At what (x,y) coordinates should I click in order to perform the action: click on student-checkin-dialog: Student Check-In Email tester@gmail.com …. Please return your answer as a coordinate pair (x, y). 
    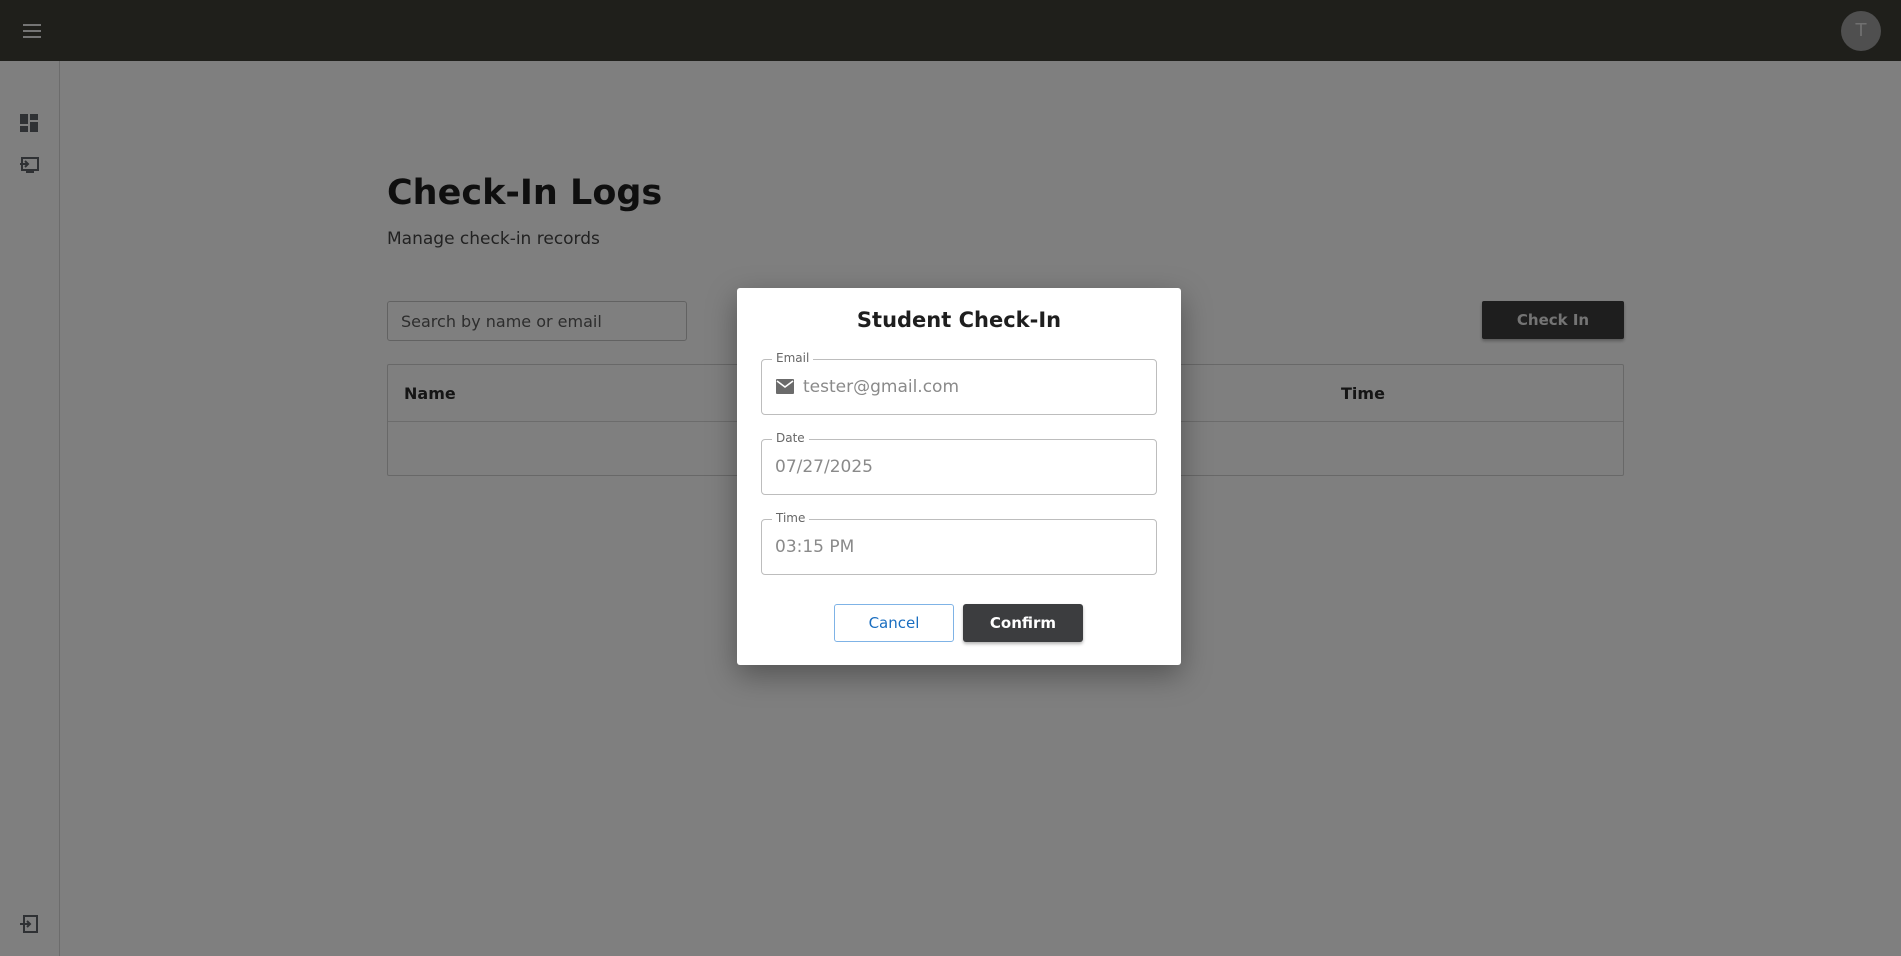
    Looking at the image, I should click on (959, 476).